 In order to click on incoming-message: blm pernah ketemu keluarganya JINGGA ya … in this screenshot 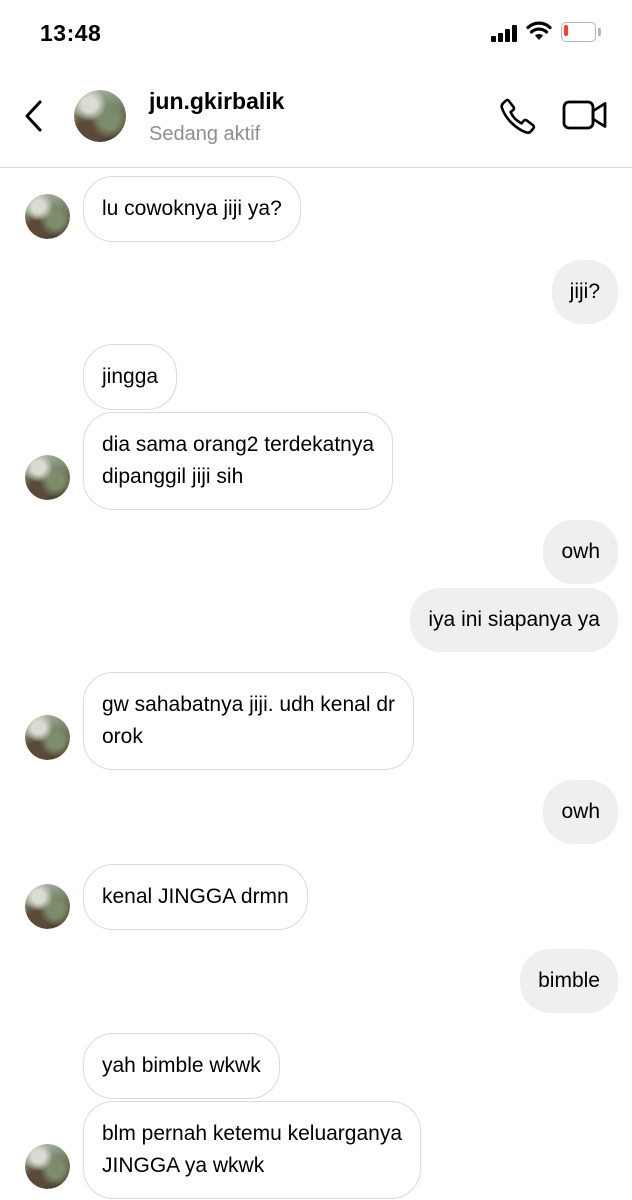, I will do `click(252, 1150)`.